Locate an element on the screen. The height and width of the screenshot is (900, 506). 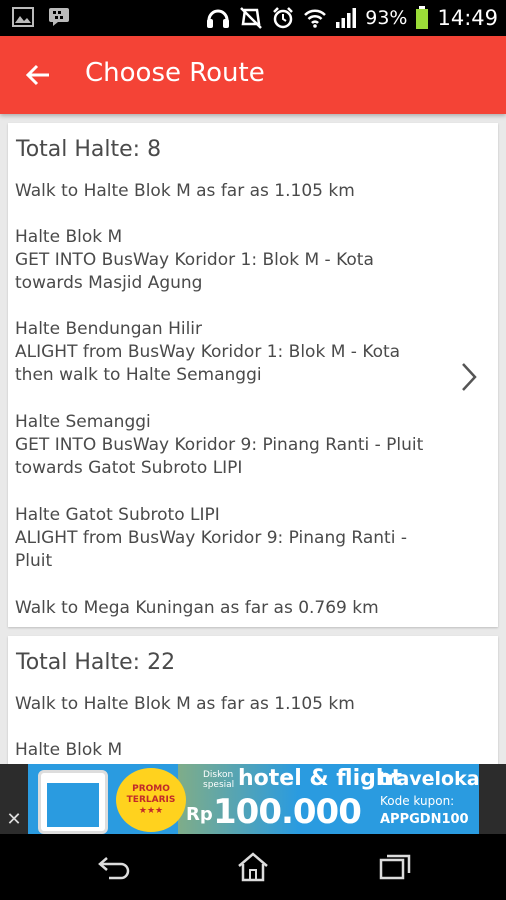
image-notification-icon is located at coordinates (23, 17).